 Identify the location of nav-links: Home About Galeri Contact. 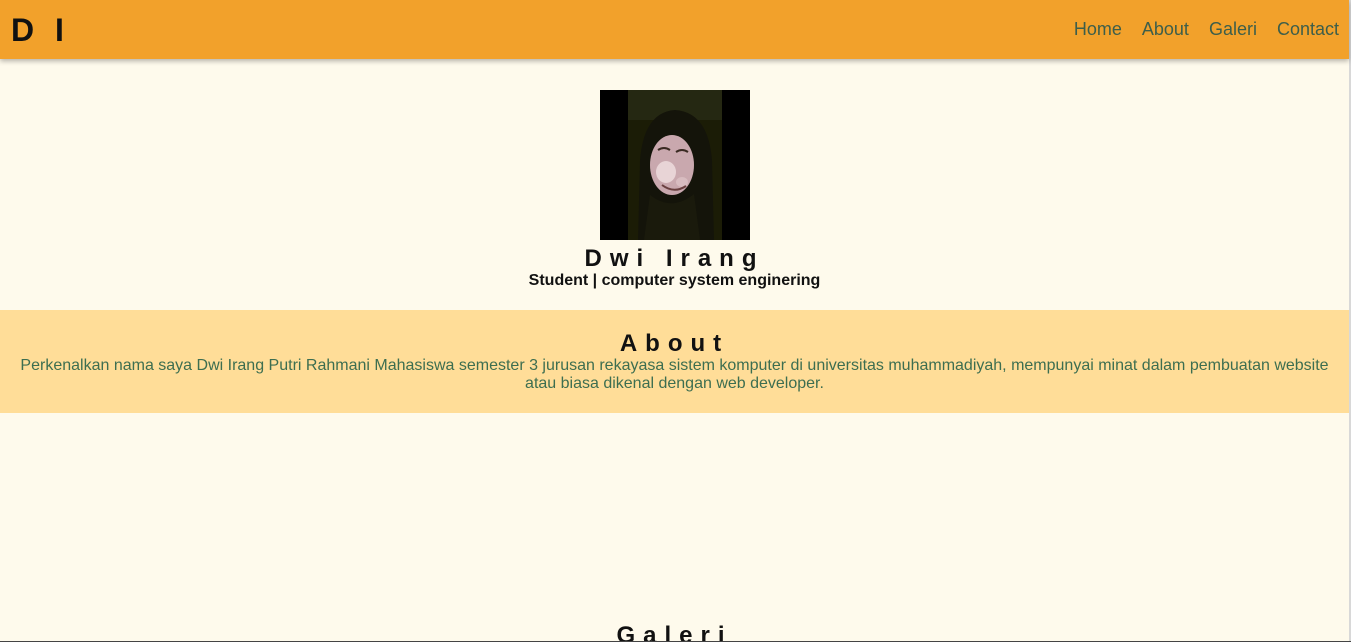
(1206, 29).